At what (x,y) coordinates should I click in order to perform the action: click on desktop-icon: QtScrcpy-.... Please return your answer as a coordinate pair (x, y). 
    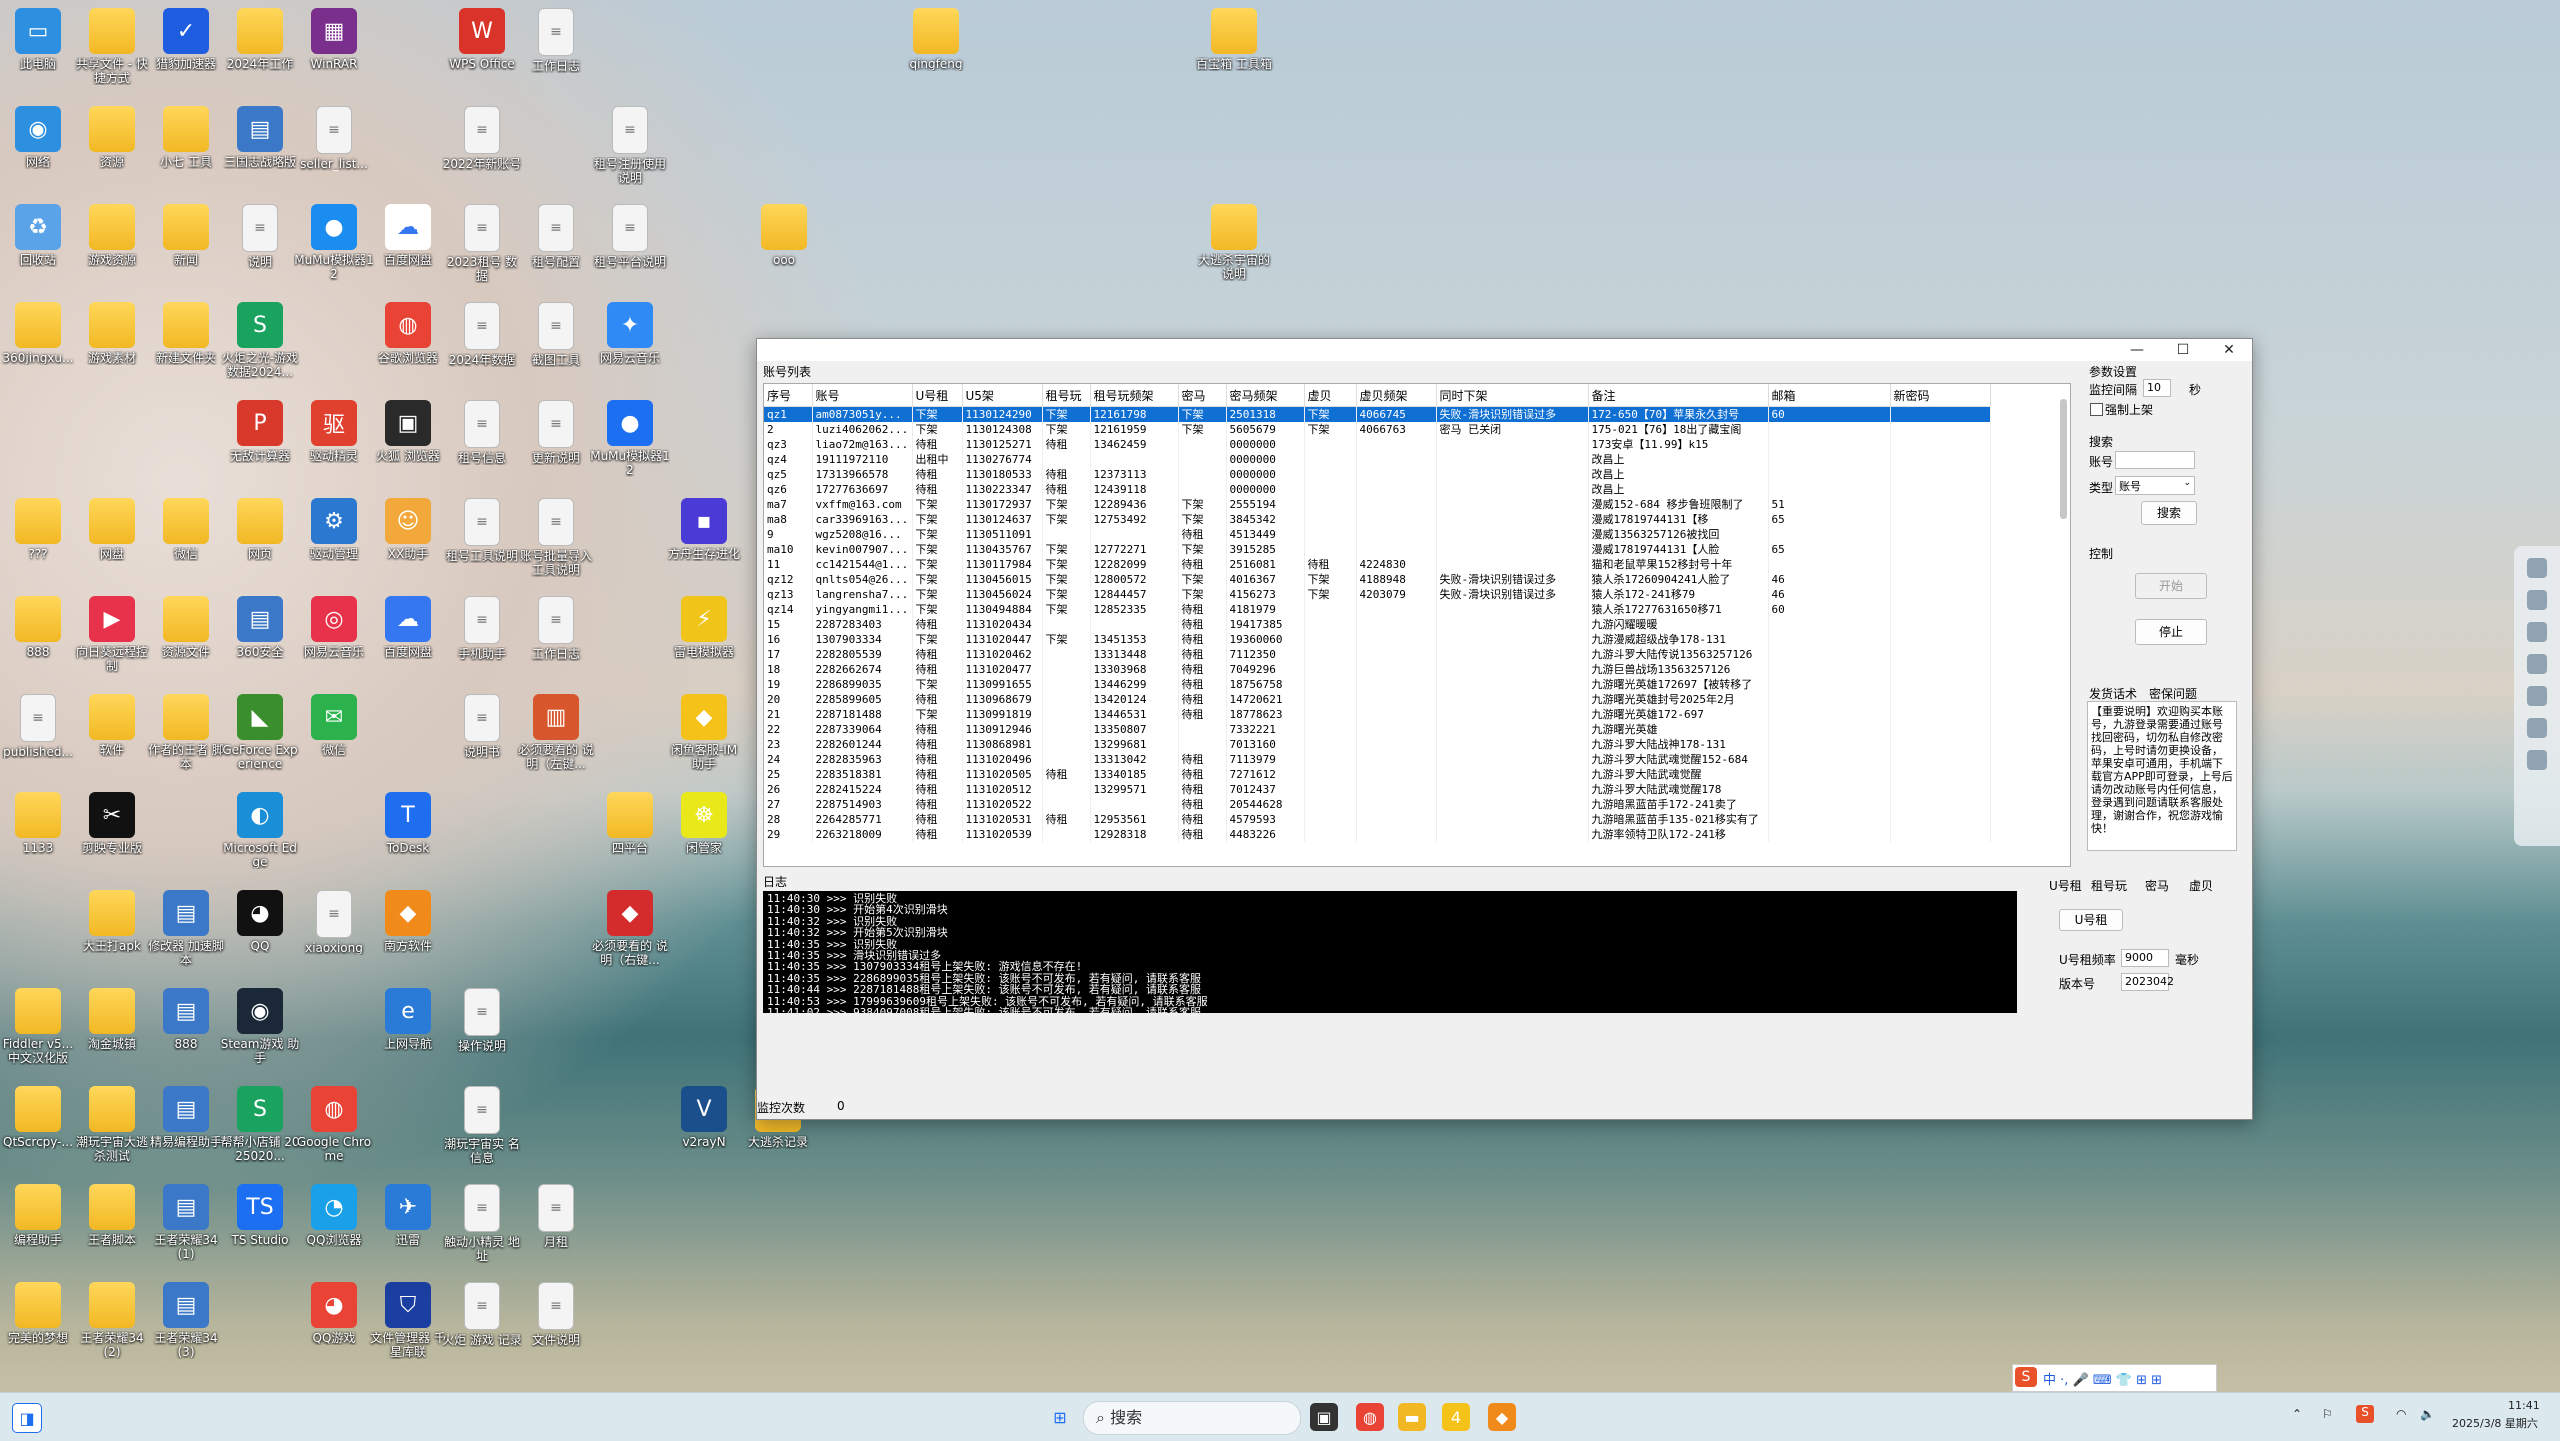
    Looking at the image, I should click on (39, 1117).